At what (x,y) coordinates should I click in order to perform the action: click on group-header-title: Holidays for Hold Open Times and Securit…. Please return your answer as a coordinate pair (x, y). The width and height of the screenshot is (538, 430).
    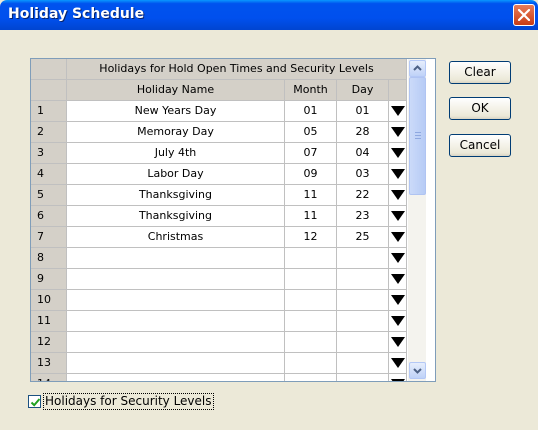
    Looking at the image, I should click on (237, 69).